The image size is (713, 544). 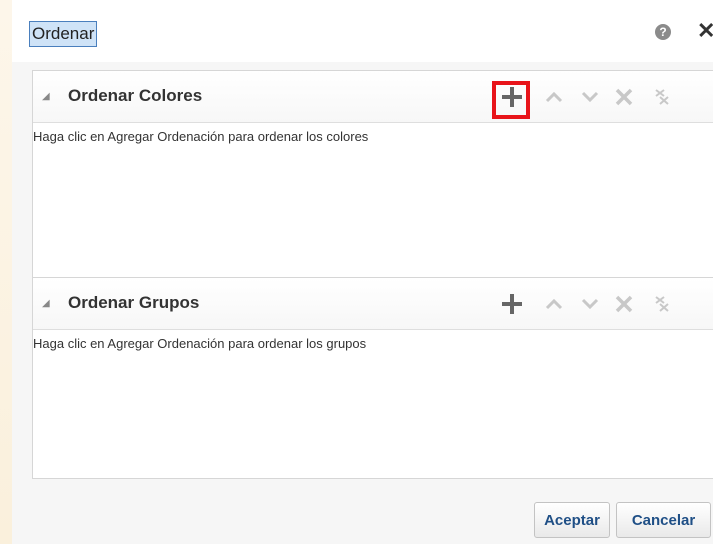 What do you see at coordinates (362, 31) in the screenshot?
I see `dialog-titlebar: Ordenar ? ✕` at bounding box center [362, 31].